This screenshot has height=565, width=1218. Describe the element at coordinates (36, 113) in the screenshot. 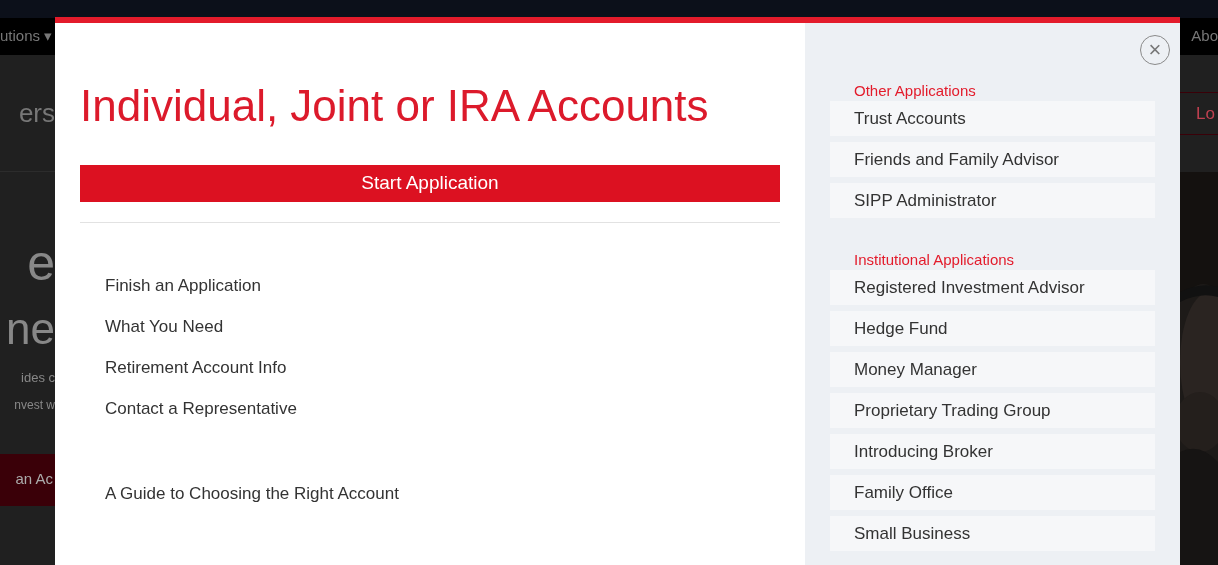

I see `heading-text: ers` at that location.